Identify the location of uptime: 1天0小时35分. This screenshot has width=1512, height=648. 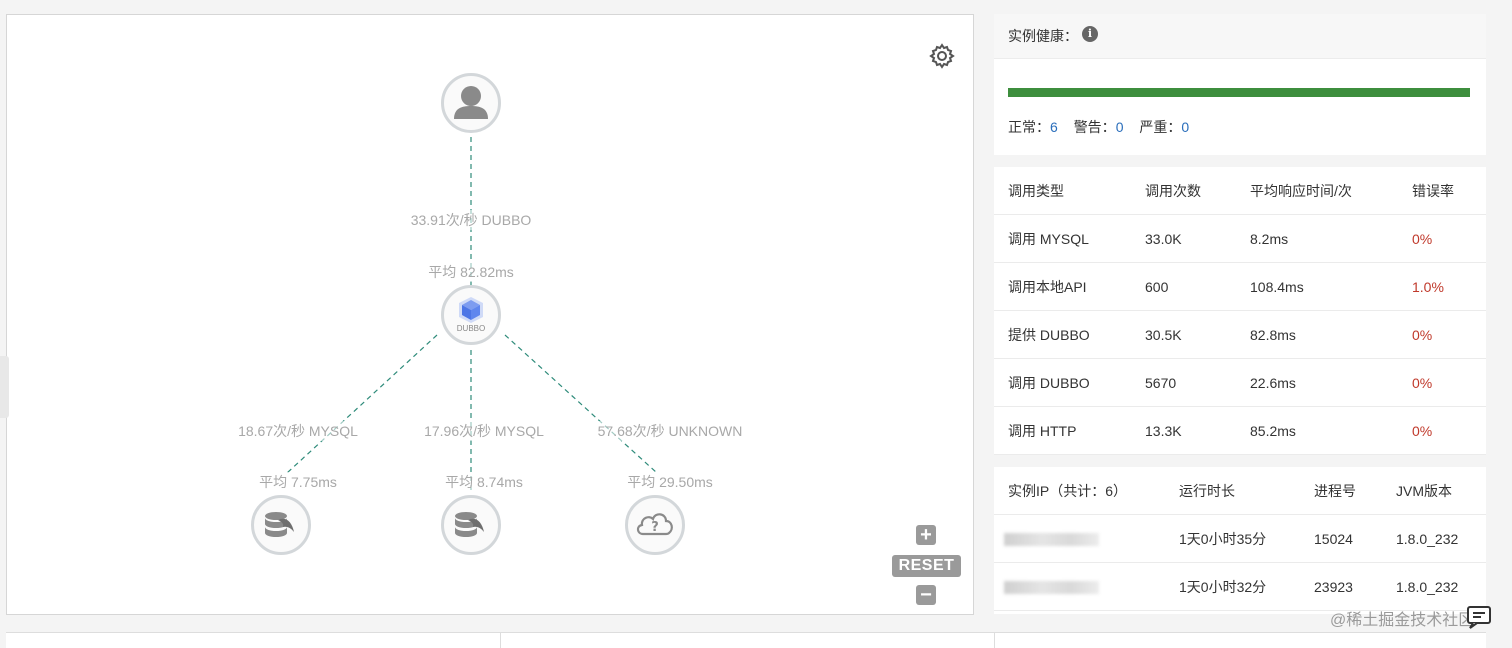
(1223, 539).